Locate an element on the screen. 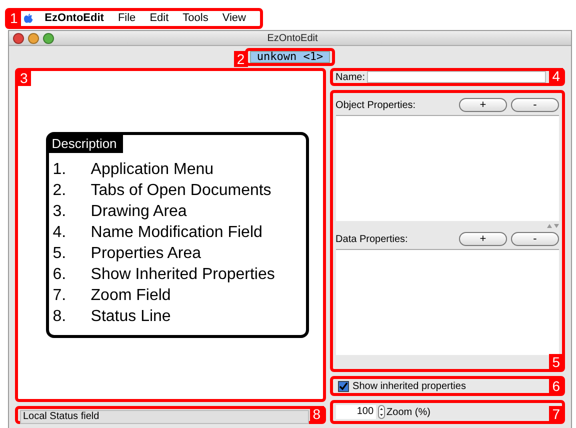  callout-number: 5 is located at coordinates (556, 362).